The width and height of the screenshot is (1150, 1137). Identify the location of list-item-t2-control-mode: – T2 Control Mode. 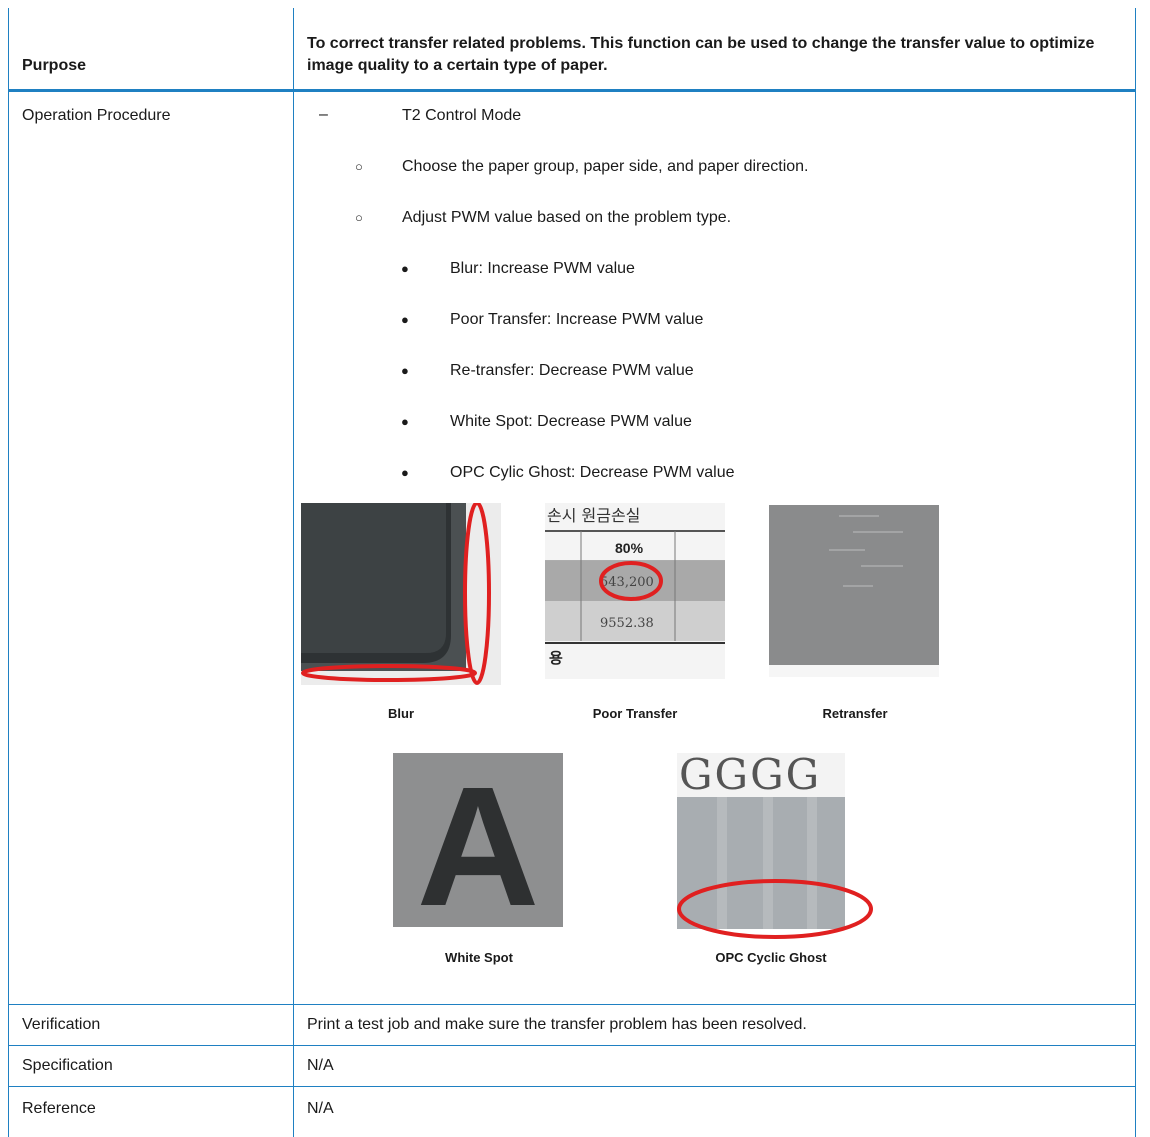
(715, 116).